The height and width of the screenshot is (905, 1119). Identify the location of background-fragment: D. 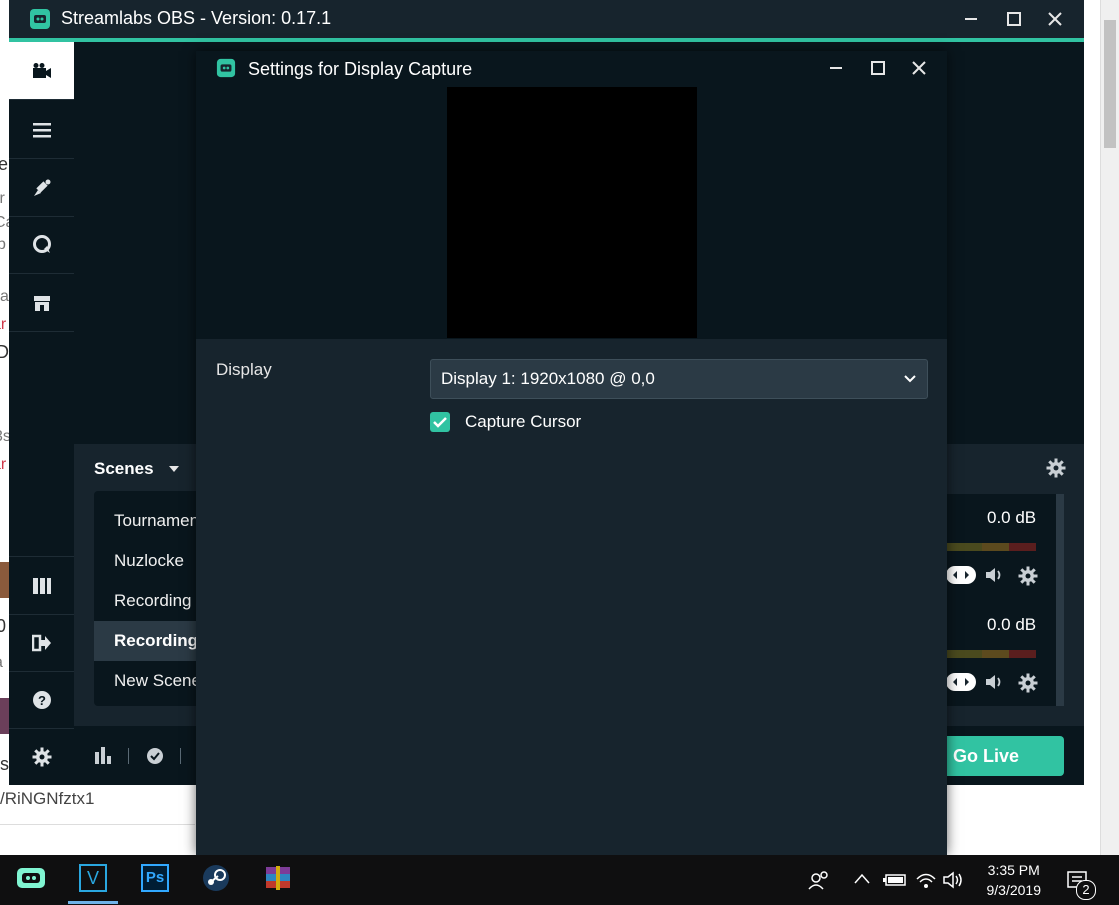
(4, 352).